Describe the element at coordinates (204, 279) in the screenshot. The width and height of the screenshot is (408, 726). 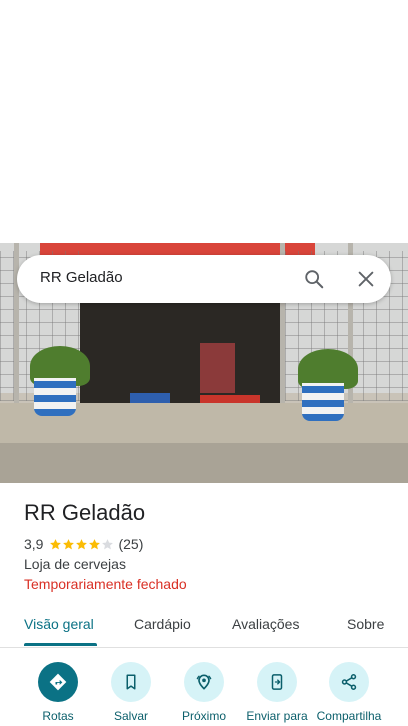
I see `search-bar: RR Geladão` at that location.